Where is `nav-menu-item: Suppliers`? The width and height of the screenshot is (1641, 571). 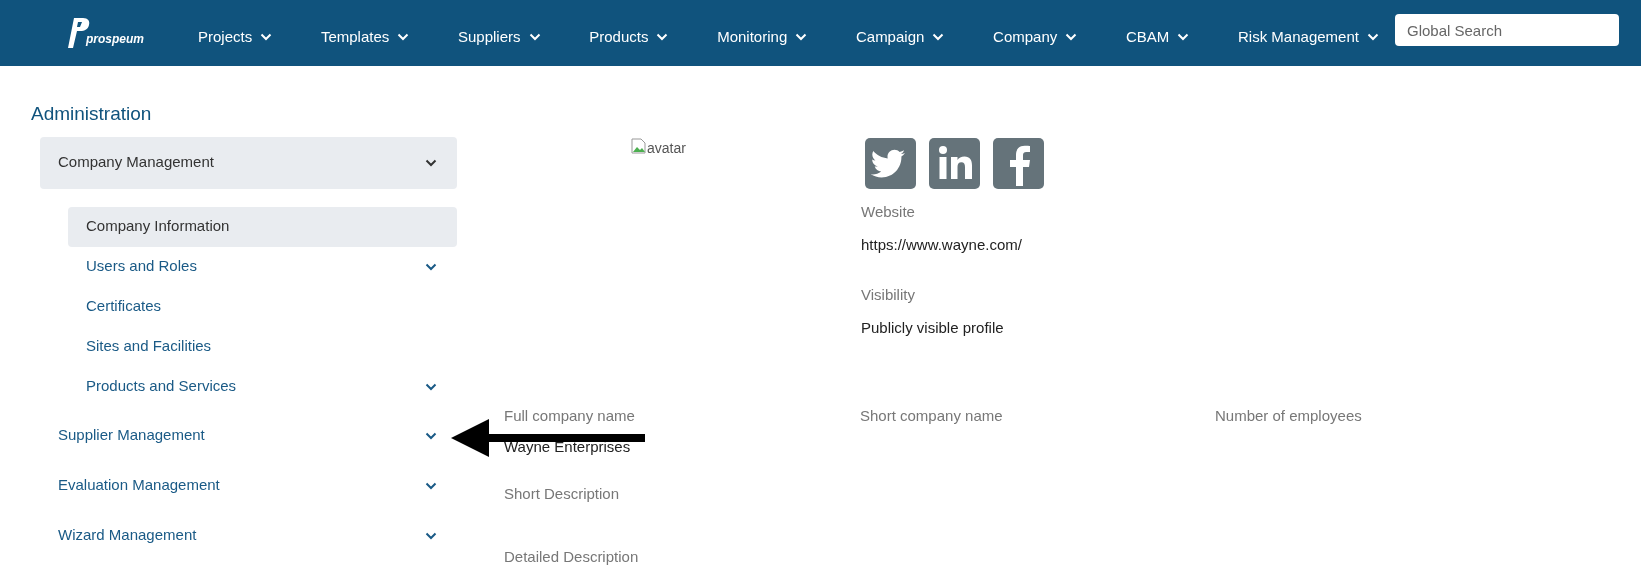 nav-menu-item: Suppliers is located at coordinates (499, 33).